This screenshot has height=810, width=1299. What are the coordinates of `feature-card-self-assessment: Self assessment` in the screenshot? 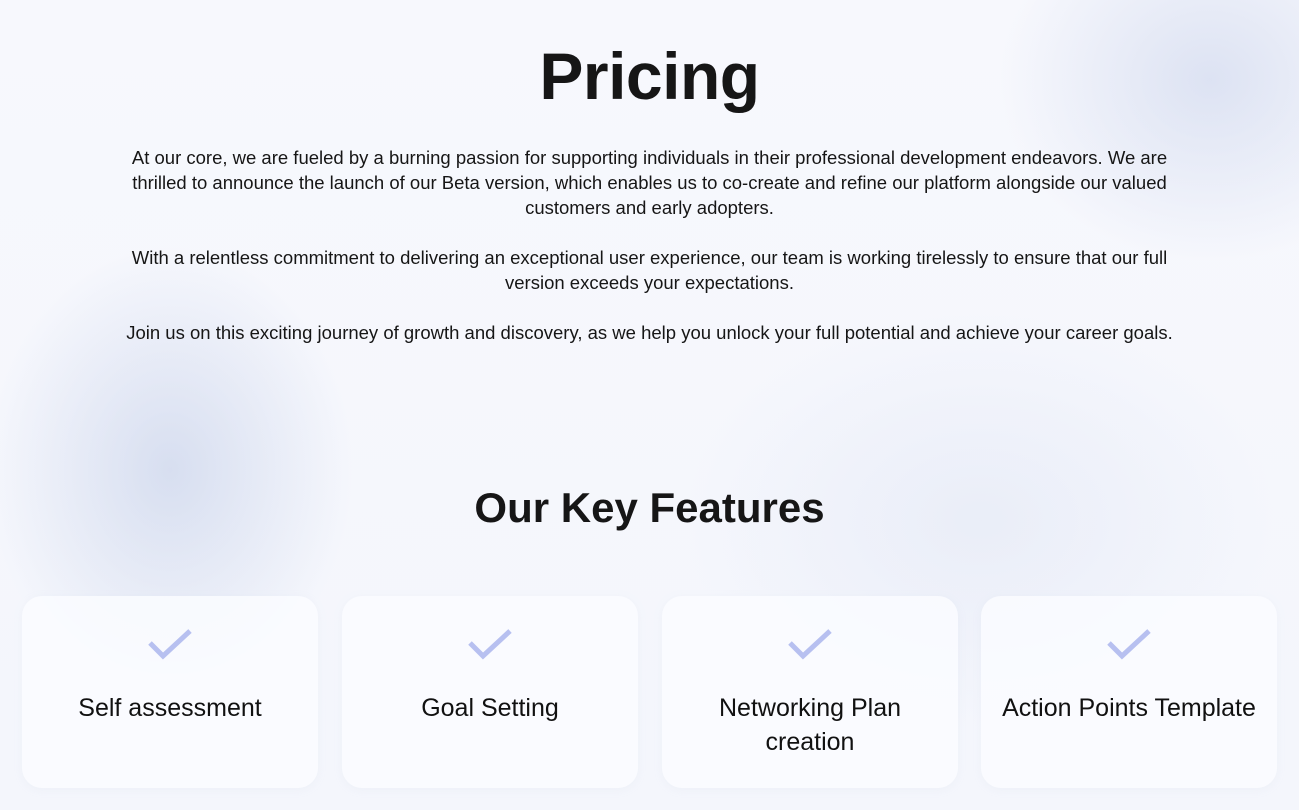 It's located at (170, 692).